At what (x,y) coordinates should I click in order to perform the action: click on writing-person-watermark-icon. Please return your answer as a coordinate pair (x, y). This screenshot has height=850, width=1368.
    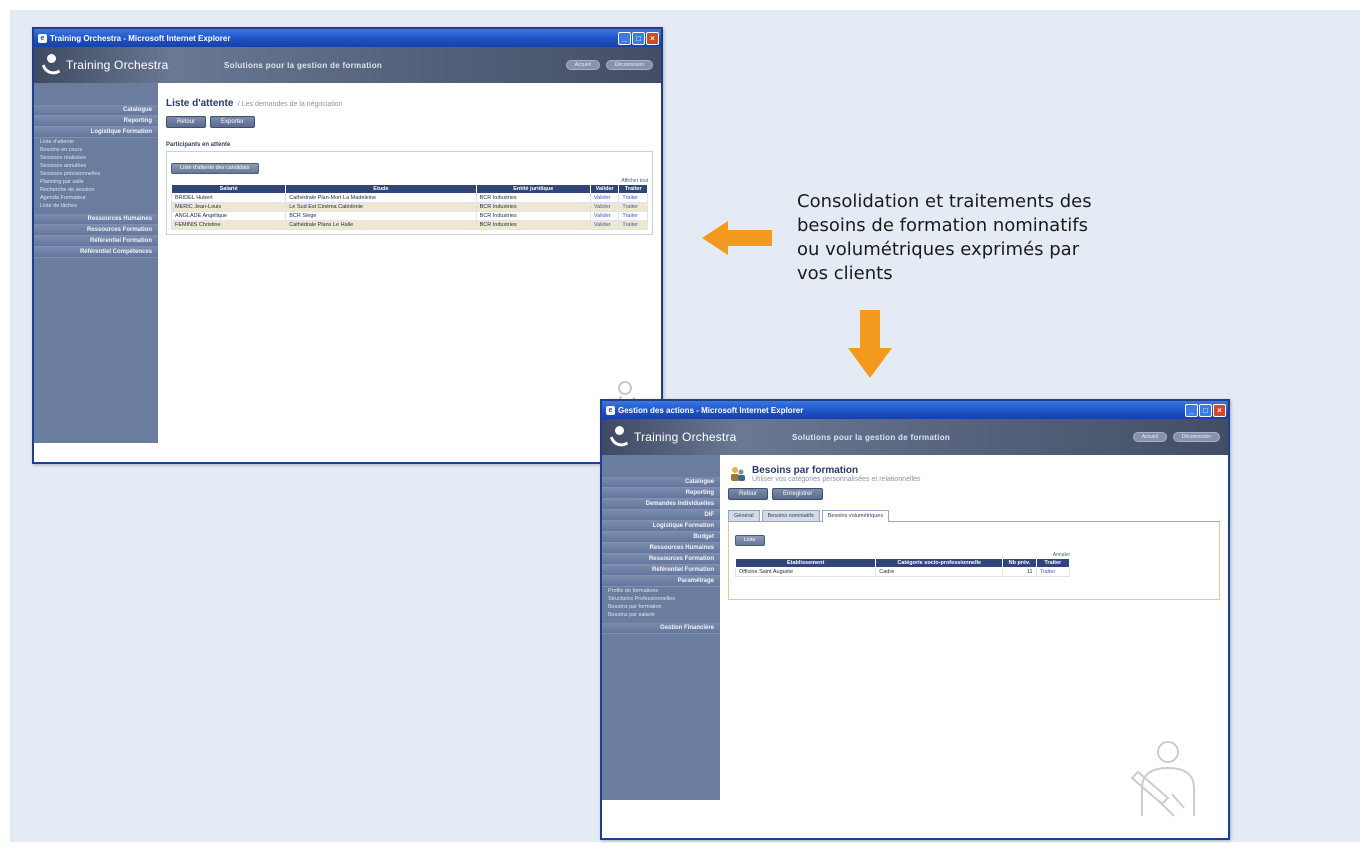
    Looking at the image, I should click on (1162, 779).